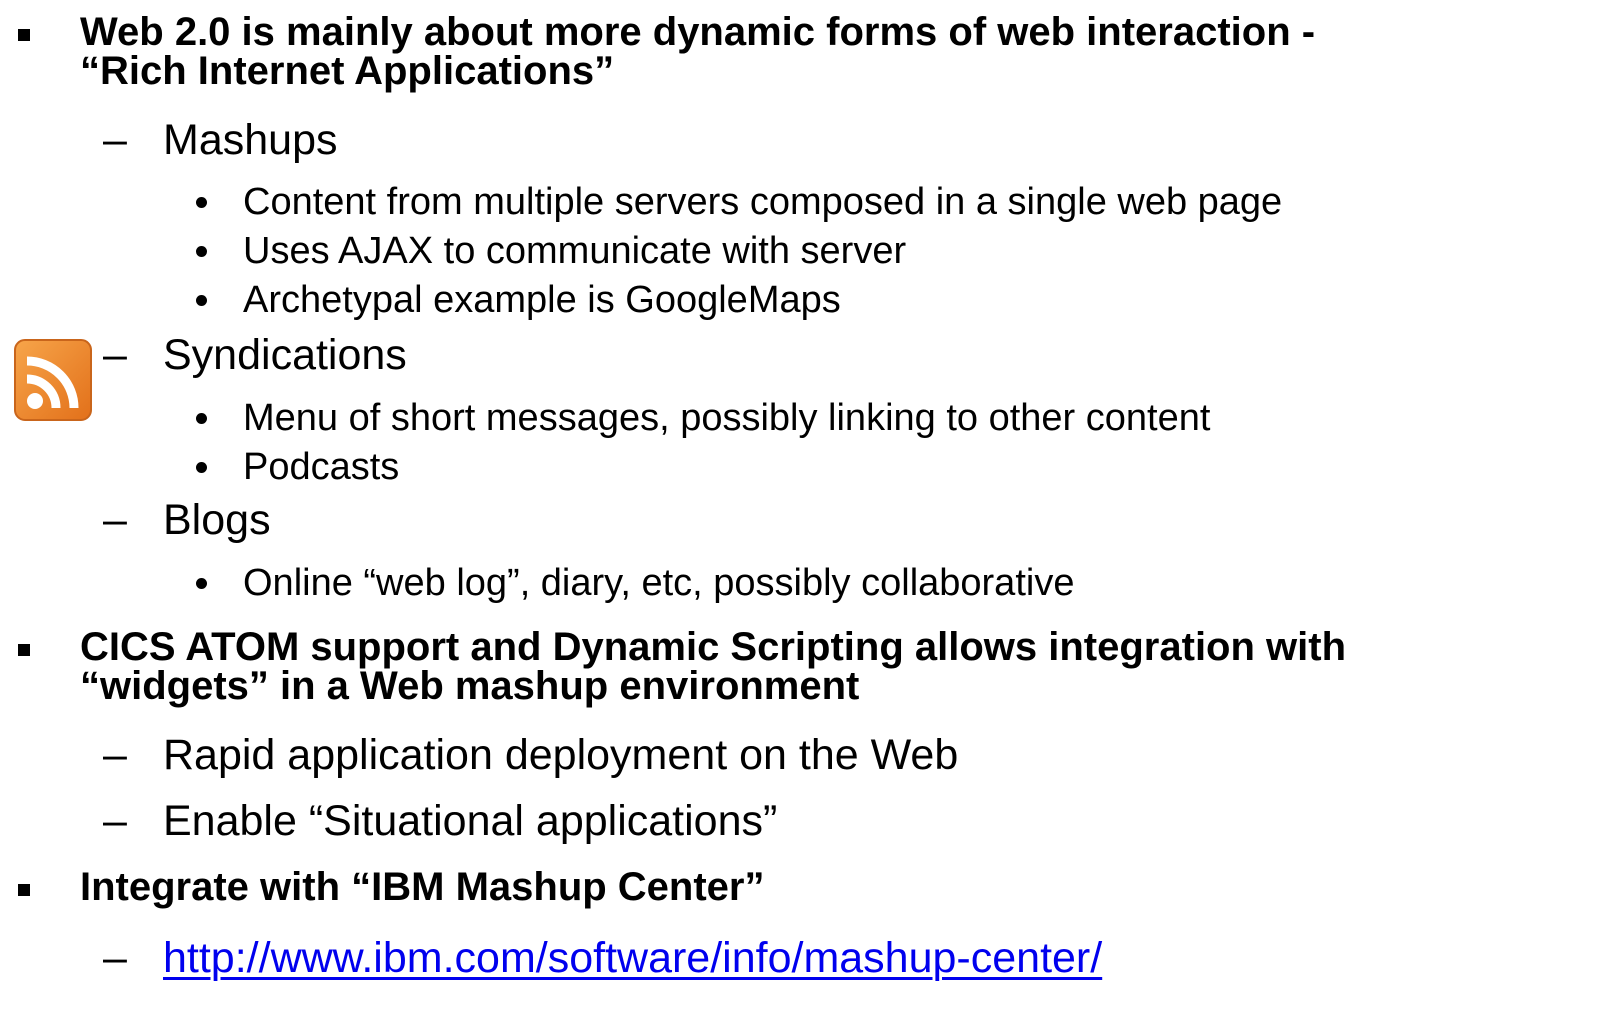 Image resolution: width=1620 pixels, height=1013 pixels. I want to click on sub-bullet: Rapid application deployment on the Web, so click(561, 755).